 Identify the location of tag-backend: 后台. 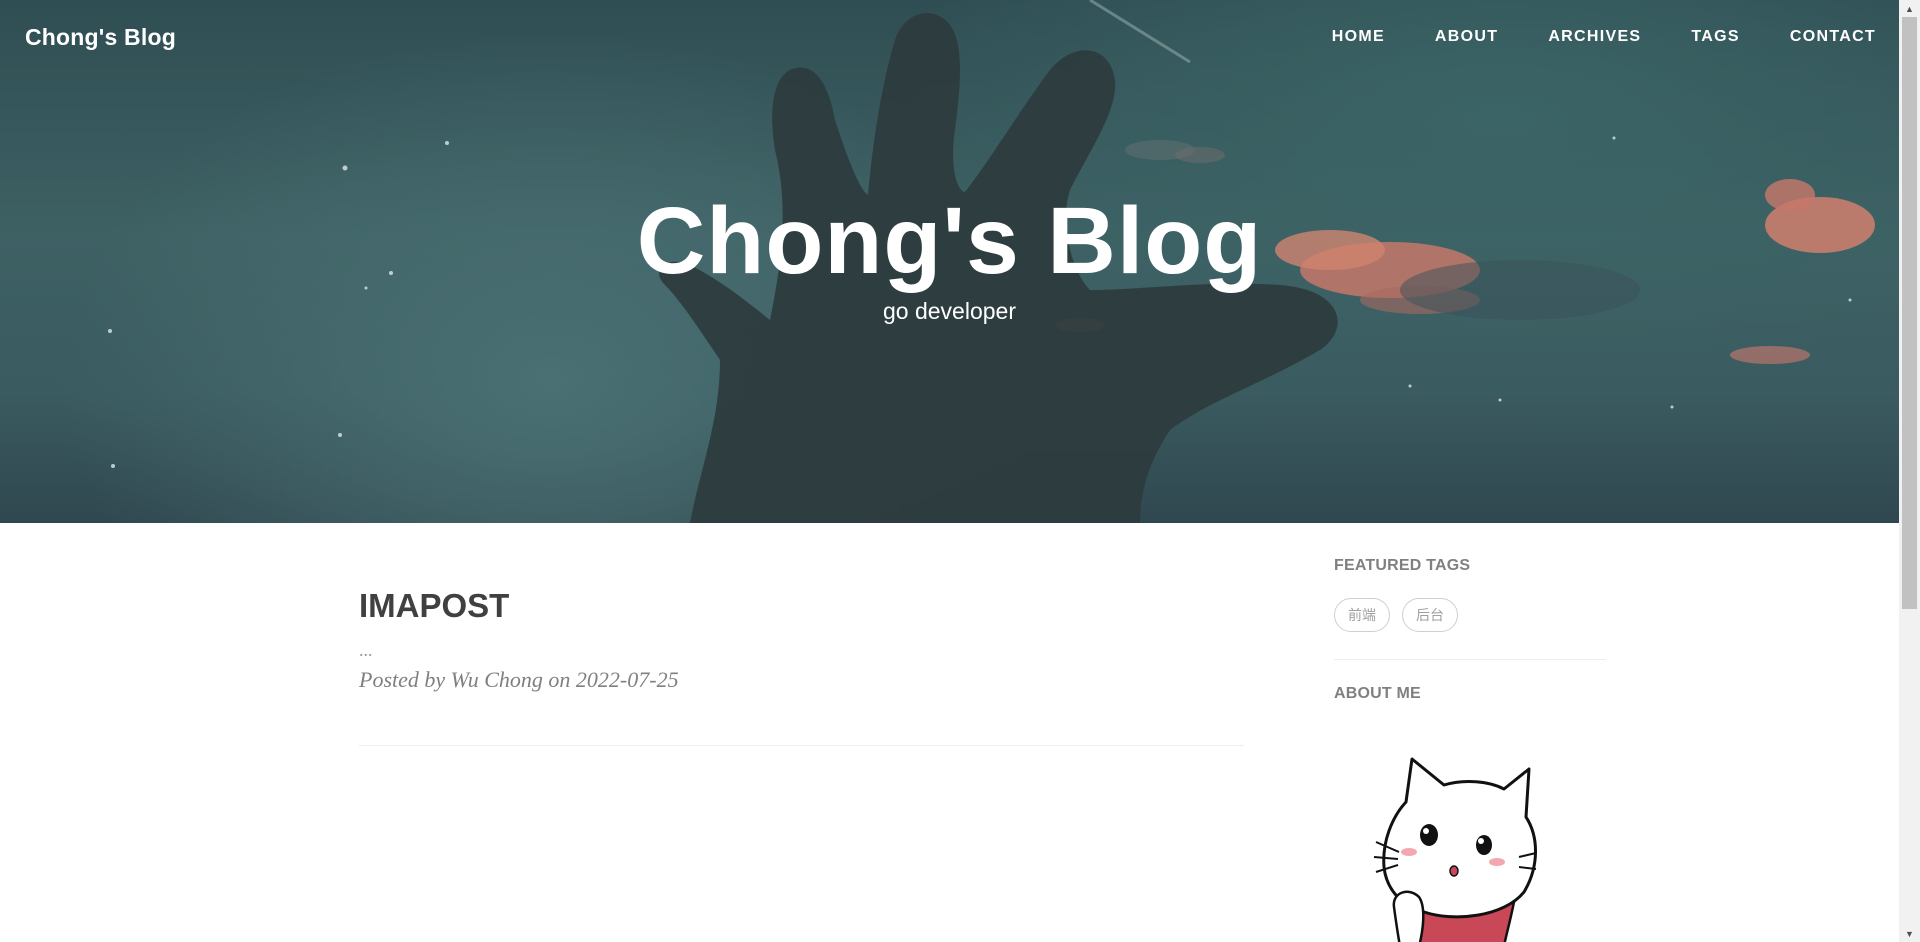
(1430, 615).